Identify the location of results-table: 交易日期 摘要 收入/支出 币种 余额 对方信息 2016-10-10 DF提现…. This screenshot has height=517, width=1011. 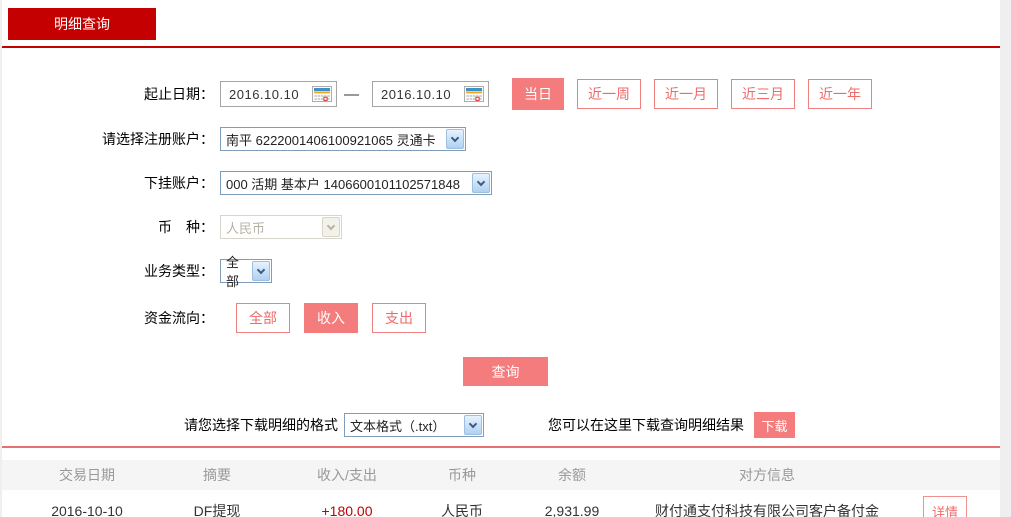
(501, 488).